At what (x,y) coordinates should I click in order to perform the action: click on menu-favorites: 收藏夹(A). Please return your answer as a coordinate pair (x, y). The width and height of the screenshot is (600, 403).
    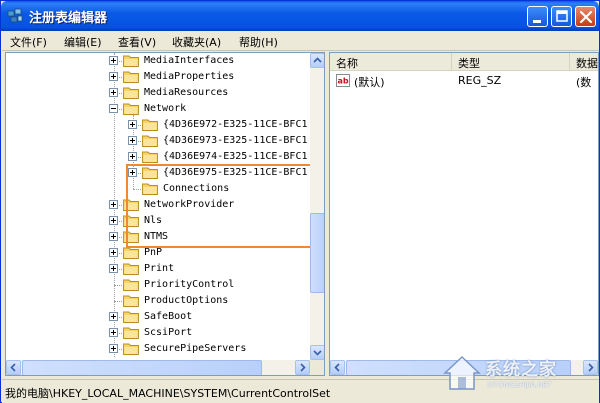
    Looking at the image, I should click on (196, 42).